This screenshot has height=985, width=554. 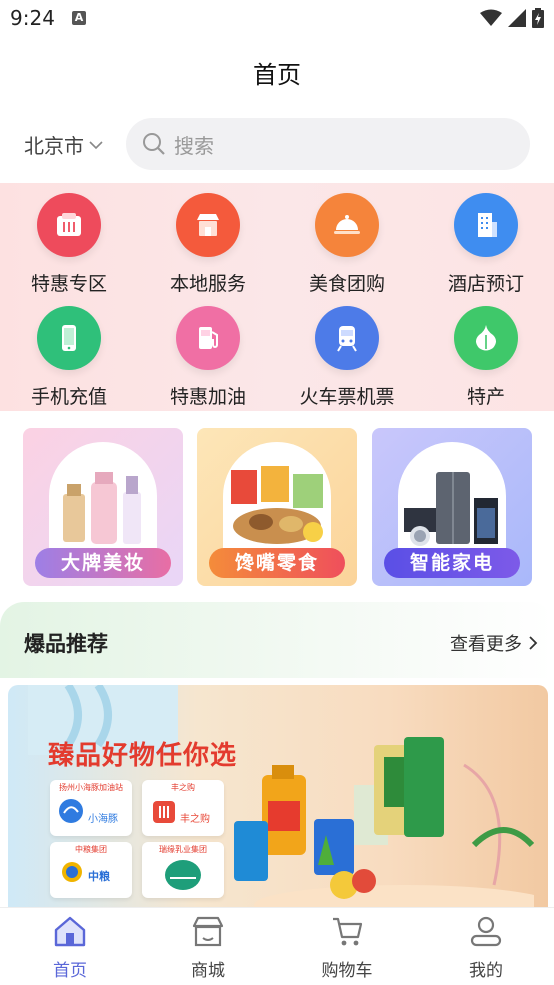 I want to click on promo-card-appliances: 智能家电, so click(x=452, y=507).